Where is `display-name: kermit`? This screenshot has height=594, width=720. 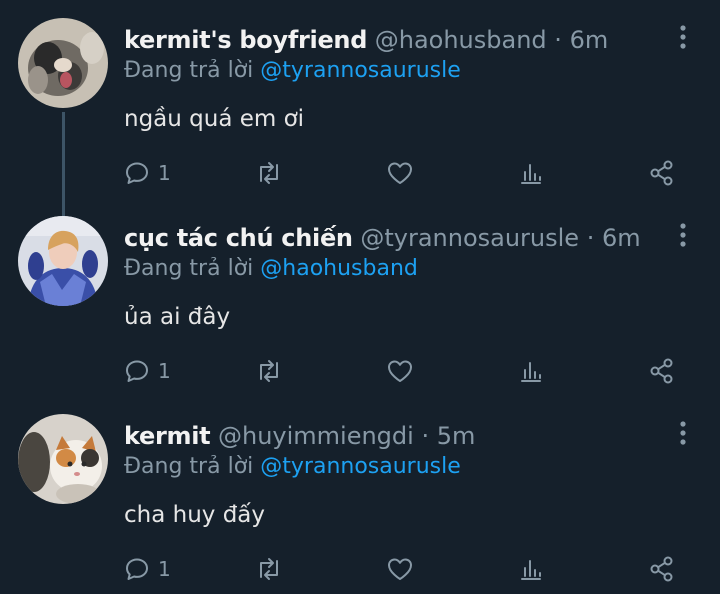 display-name: kermit is located at coordinates (167, 436).